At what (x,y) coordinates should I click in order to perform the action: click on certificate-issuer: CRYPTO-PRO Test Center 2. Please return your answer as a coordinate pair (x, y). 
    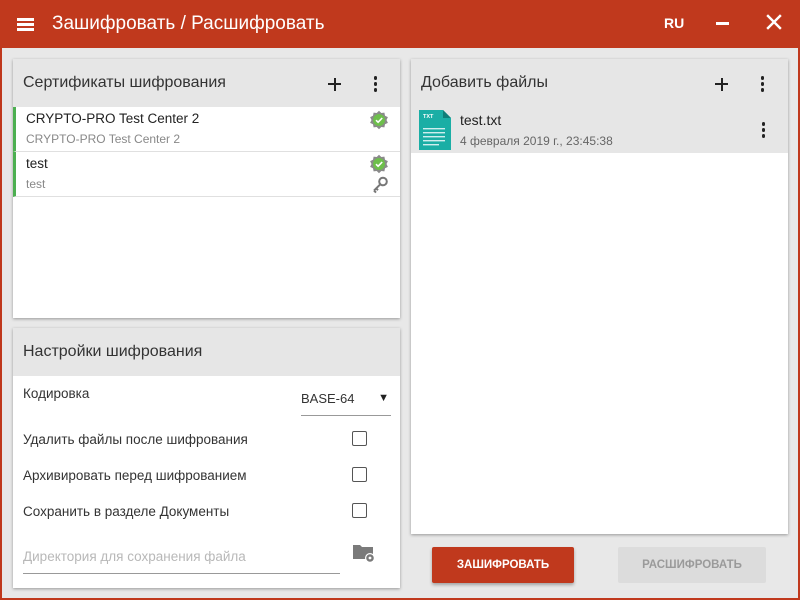
    Looking at the image, I should click on (103, 139).